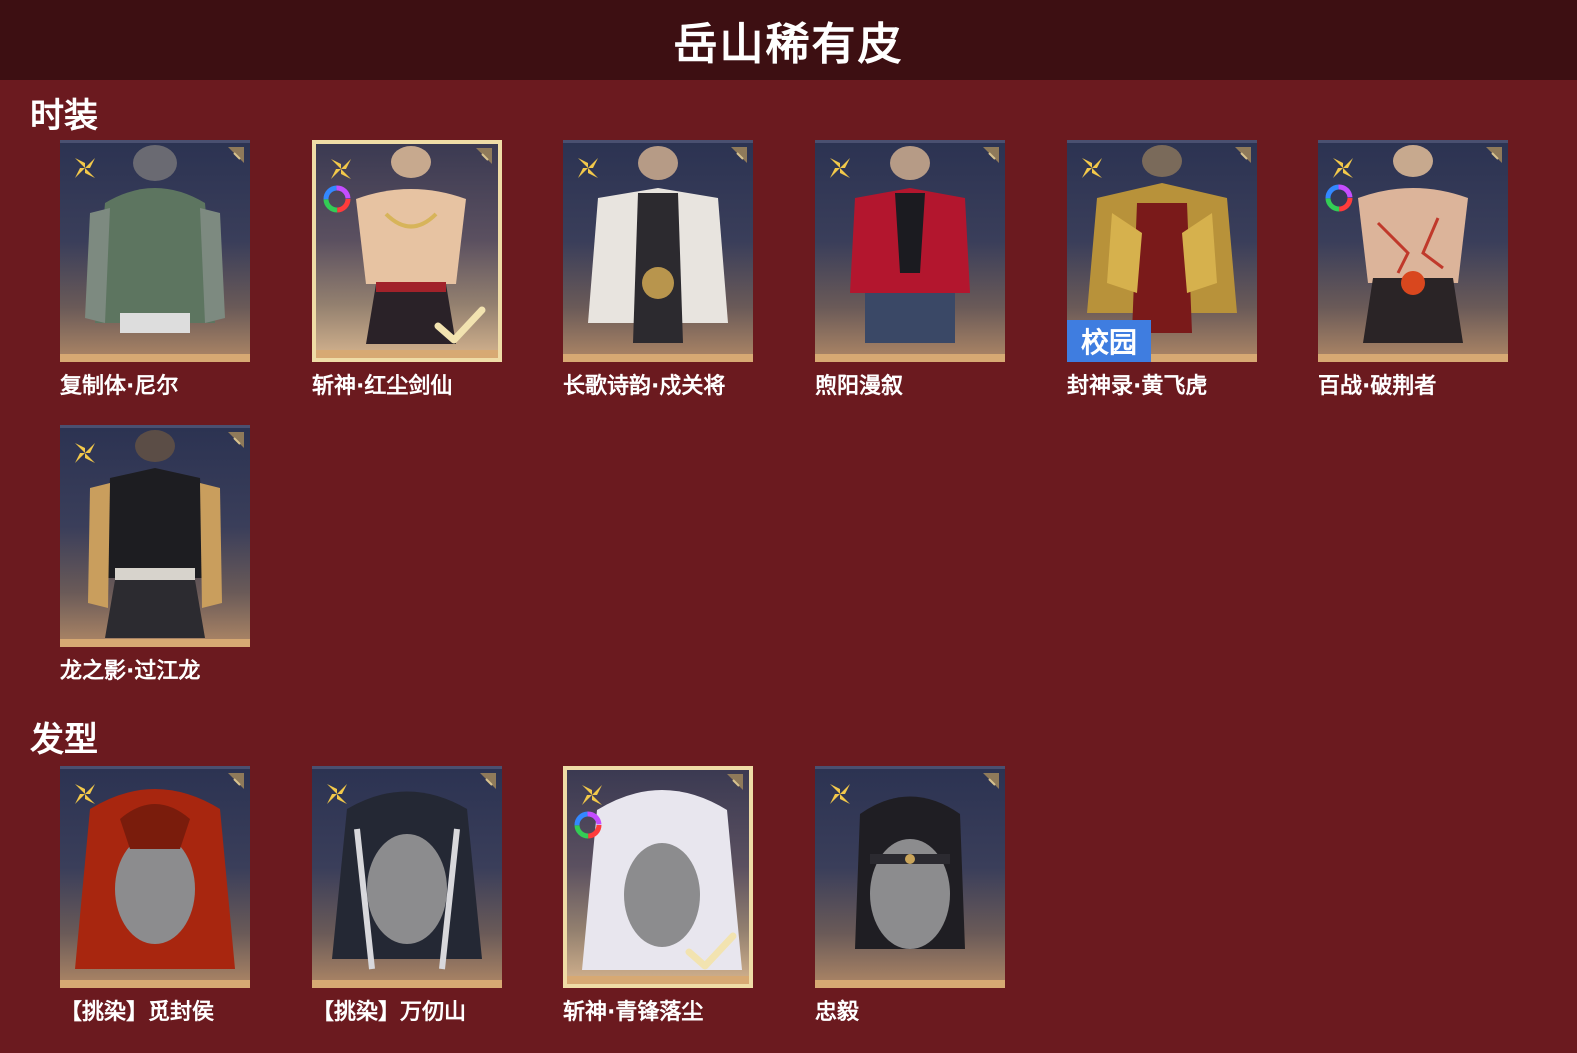 The height and width of the screenshot is (1053, 1577). I want to click on outfit-tile-selected, so click(407, 251).